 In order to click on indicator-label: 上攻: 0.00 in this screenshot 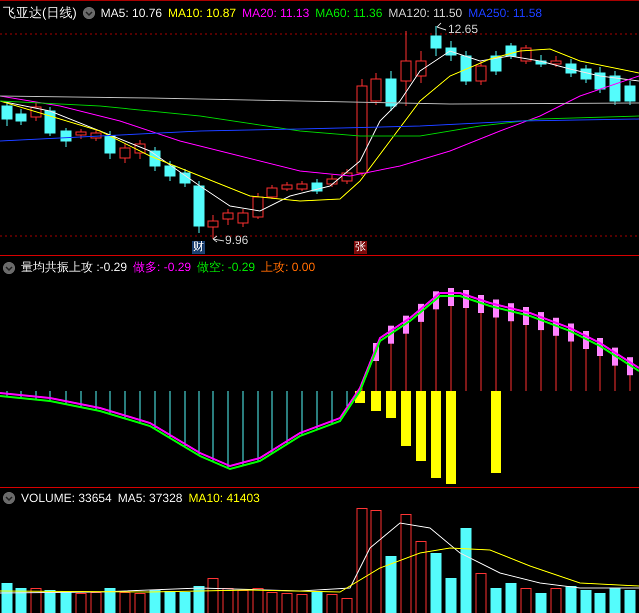, I will do `click(288, 267)`.